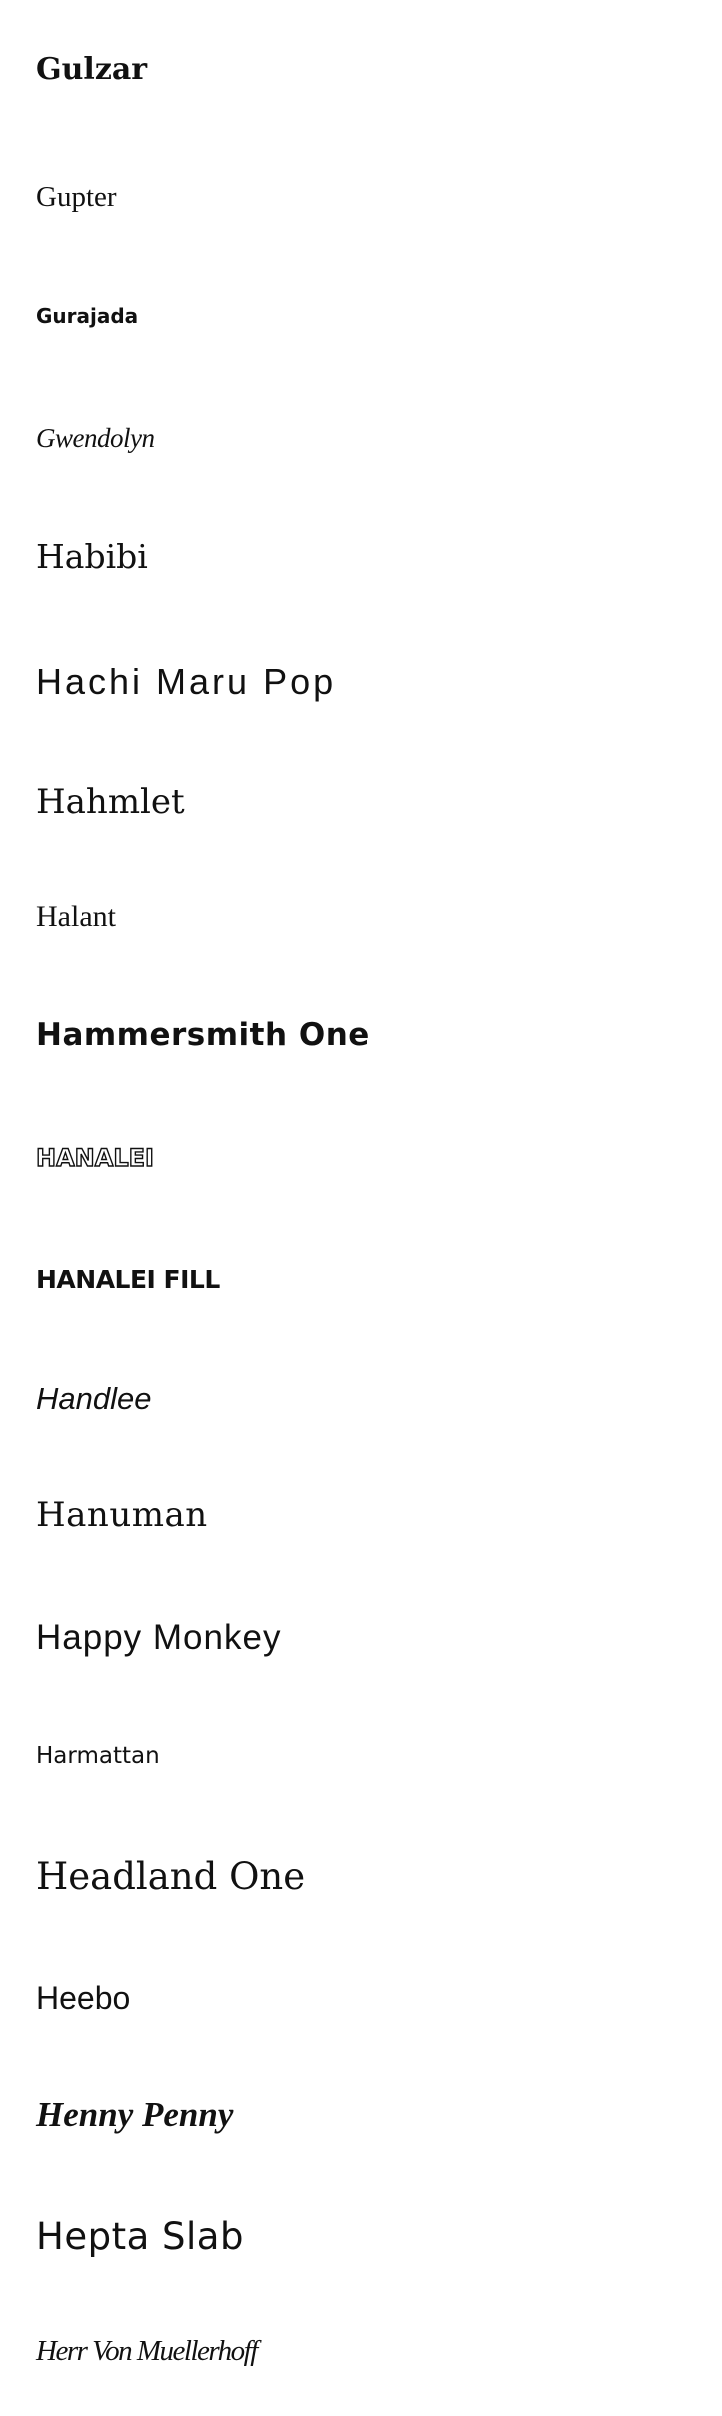 This screenshot has height=2416, width=722. I want to click on font-item-happy-monkey: Happy Monkey, so click(158, 1637).